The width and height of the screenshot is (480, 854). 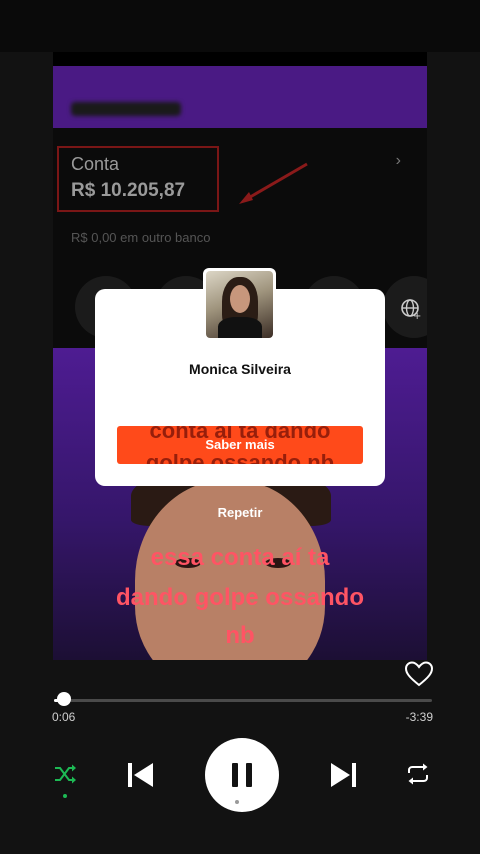 I want to click on skip-next-icon, so click(x=343, y=775).